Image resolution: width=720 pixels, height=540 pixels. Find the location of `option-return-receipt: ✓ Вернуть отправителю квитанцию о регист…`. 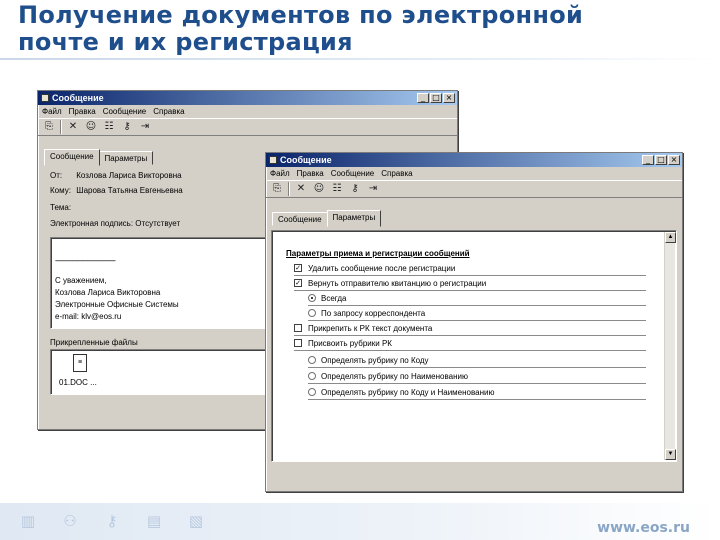

option-return-receipt: ✓ Вернуть отправителю квитанцию о регист… is located at coordinates (470, 283).